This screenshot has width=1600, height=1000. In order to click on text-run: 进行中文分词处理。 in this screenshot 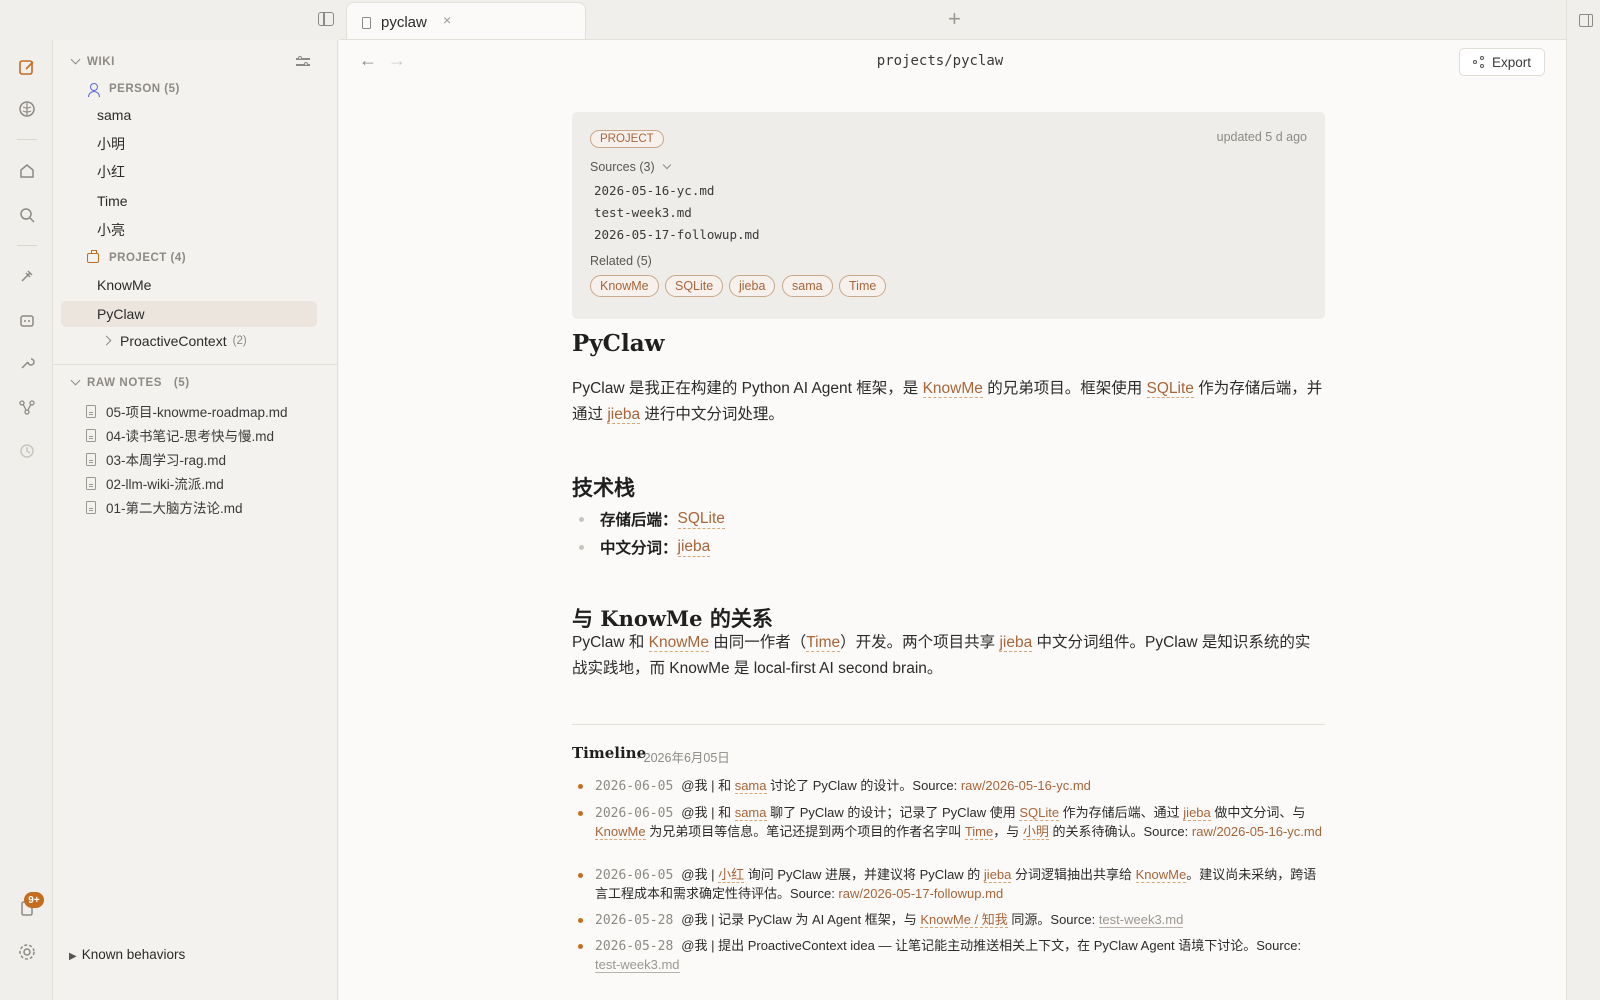, I will do `click(712, 414)`.